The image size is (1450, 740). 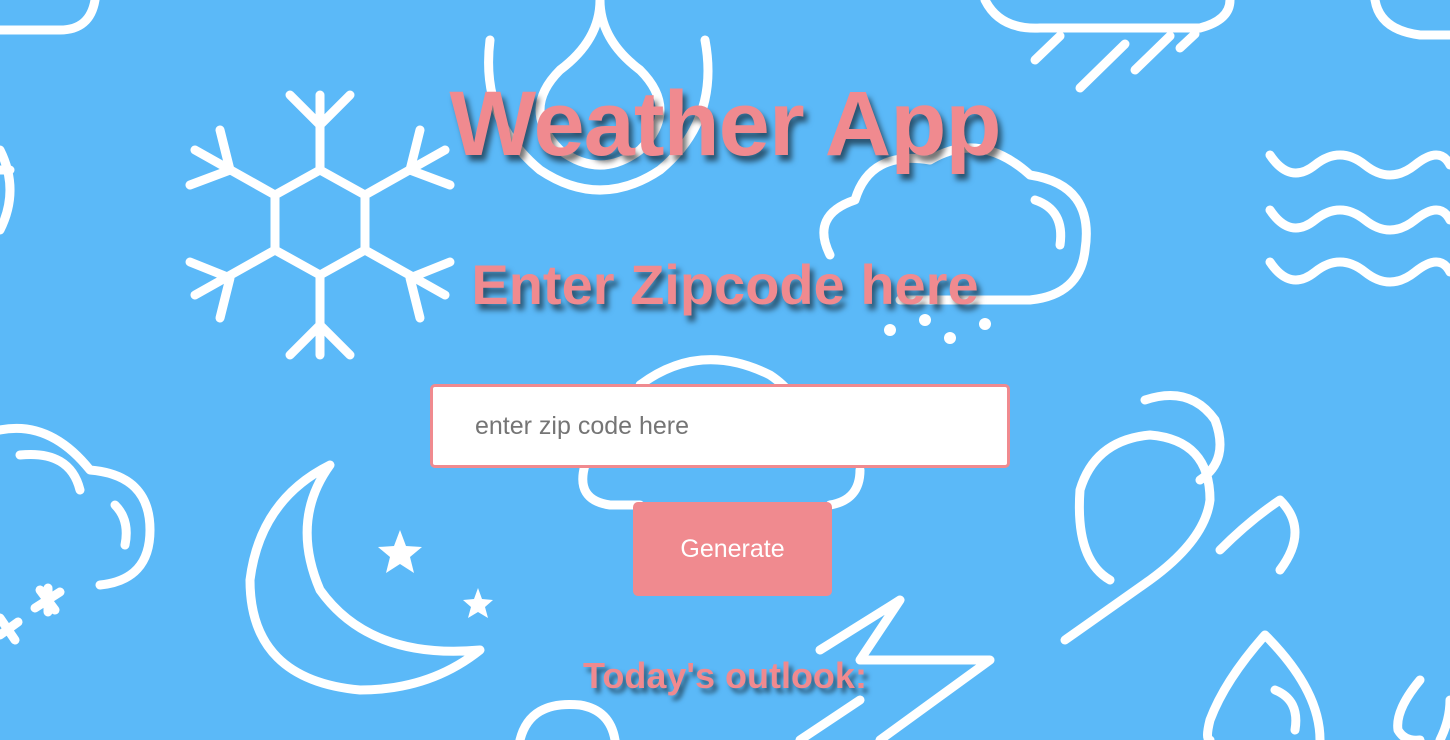 I want to click on zipcode-heading: Enter Zipcode here, so click(x=725, y=284).